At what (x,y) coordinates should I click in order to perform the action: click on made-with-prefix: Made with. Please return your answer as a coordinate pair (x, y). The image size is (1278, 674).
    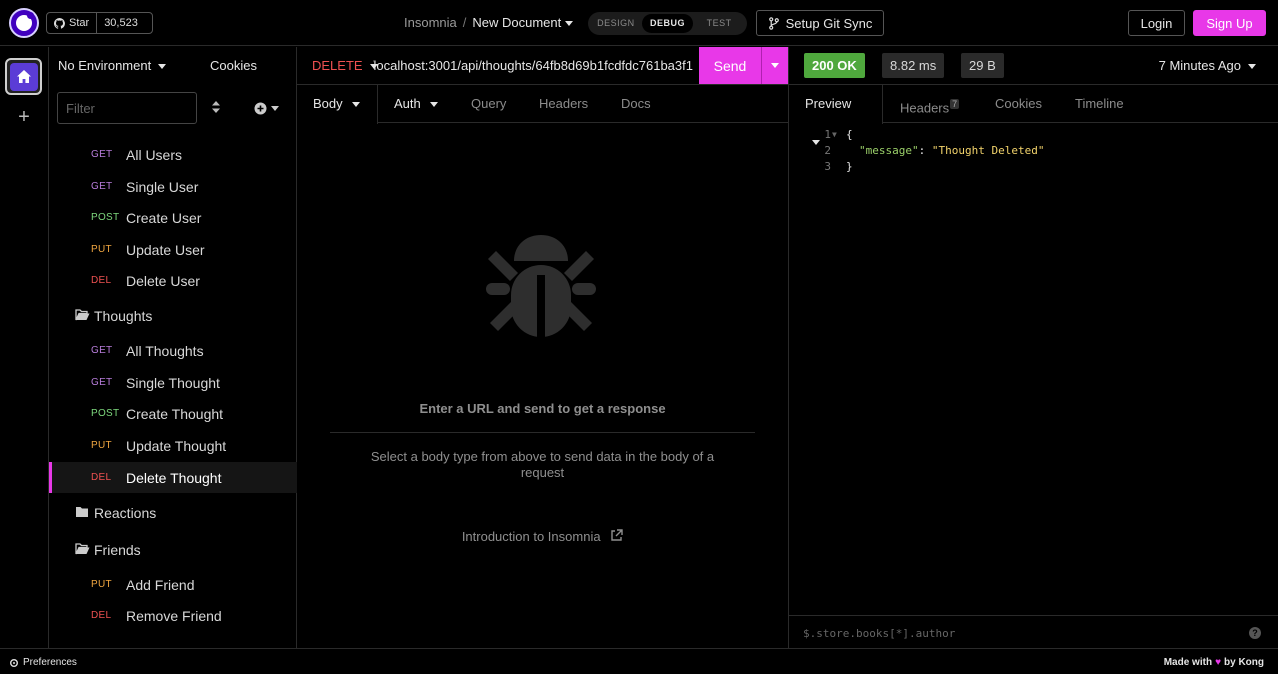
    Looking at the image, I should click on (1188, 662).